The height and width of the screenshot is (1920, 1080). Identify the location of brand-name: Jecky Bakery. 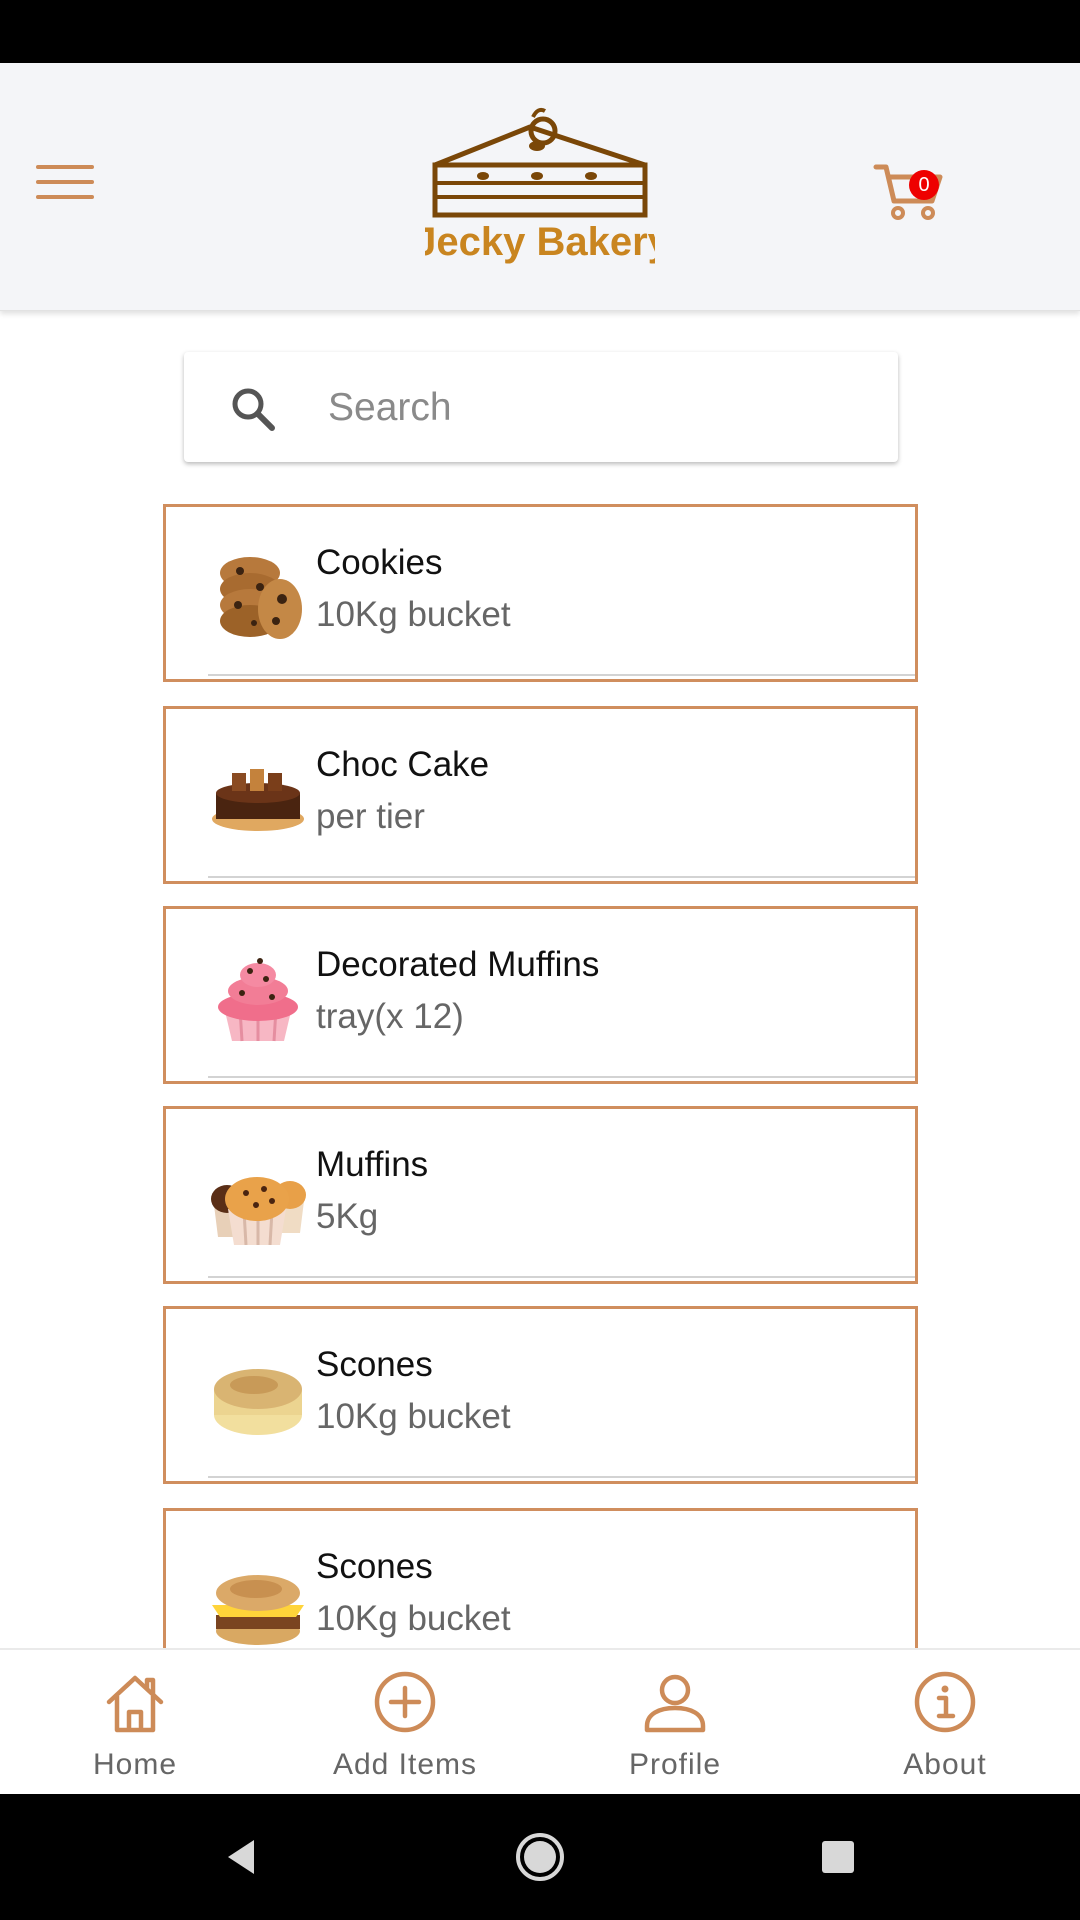
(540, 242).